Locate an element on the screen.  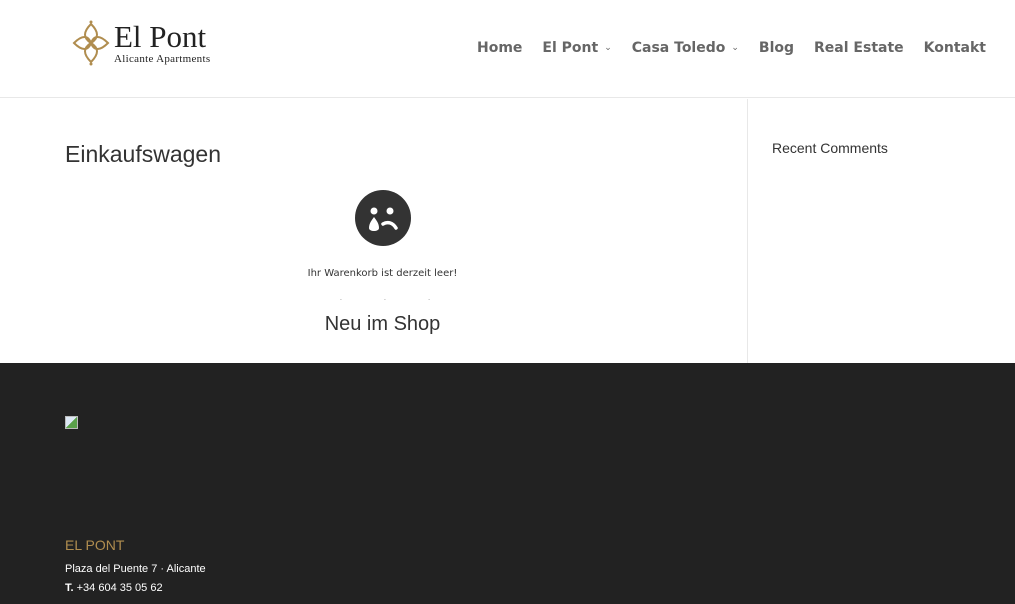
nav-label: Casa Toledo is located at coordinates (678, 48).